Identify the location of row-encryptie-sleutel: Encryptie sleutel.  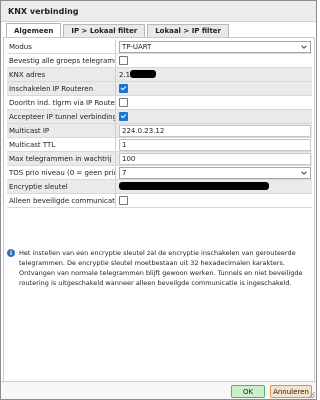
(159, 187).